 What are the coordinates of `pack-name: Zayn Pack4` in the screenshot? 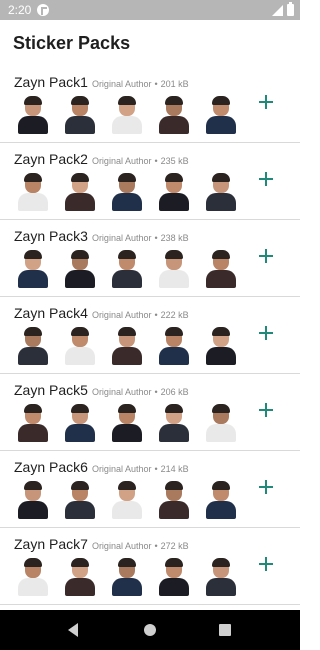 It's located at (51, 313).